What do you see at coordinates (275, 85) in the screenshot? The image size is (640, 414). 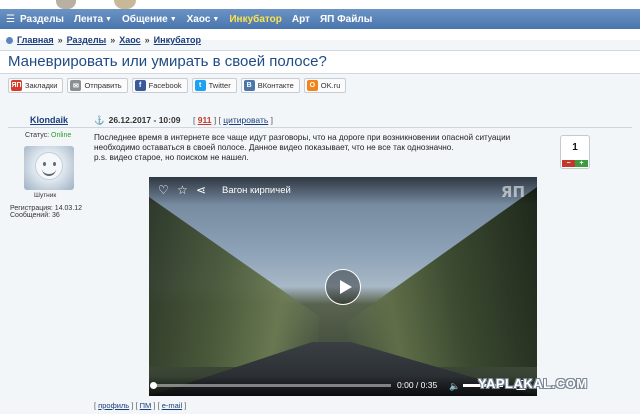 I see `share-button-label: ВКонтакте` at bounding box center [275, 85].